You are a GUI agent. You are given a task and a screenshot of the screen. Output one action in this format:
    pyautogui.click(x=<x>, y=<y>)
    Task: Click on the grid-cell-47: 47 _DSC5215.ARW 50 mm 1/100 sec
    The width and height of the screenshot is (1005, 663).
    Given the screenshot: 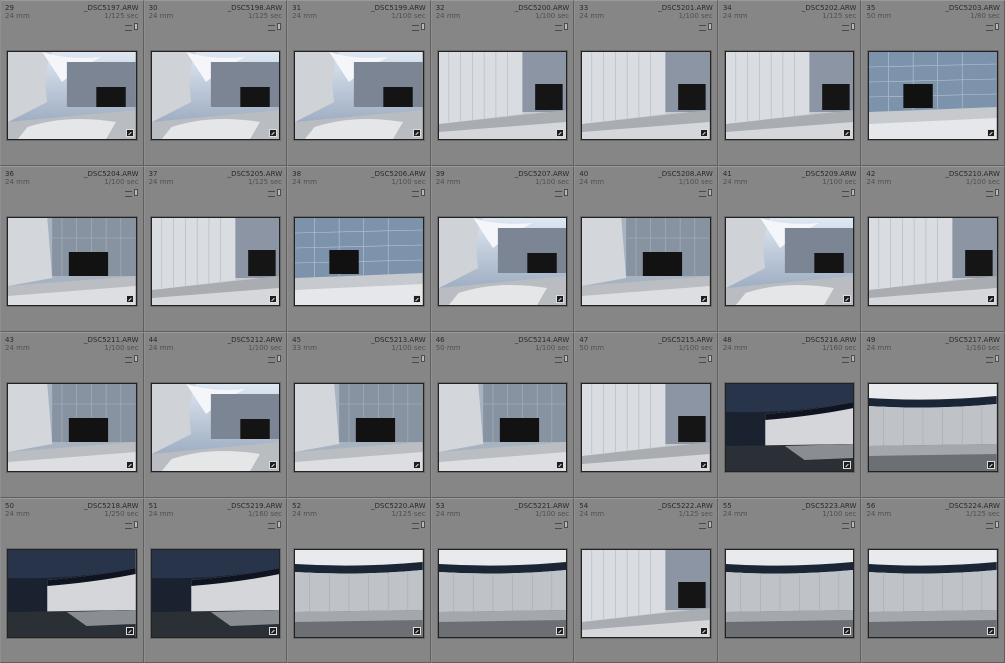 What is the action you would take?
    pyautogui.click(x=646, y=415)
    